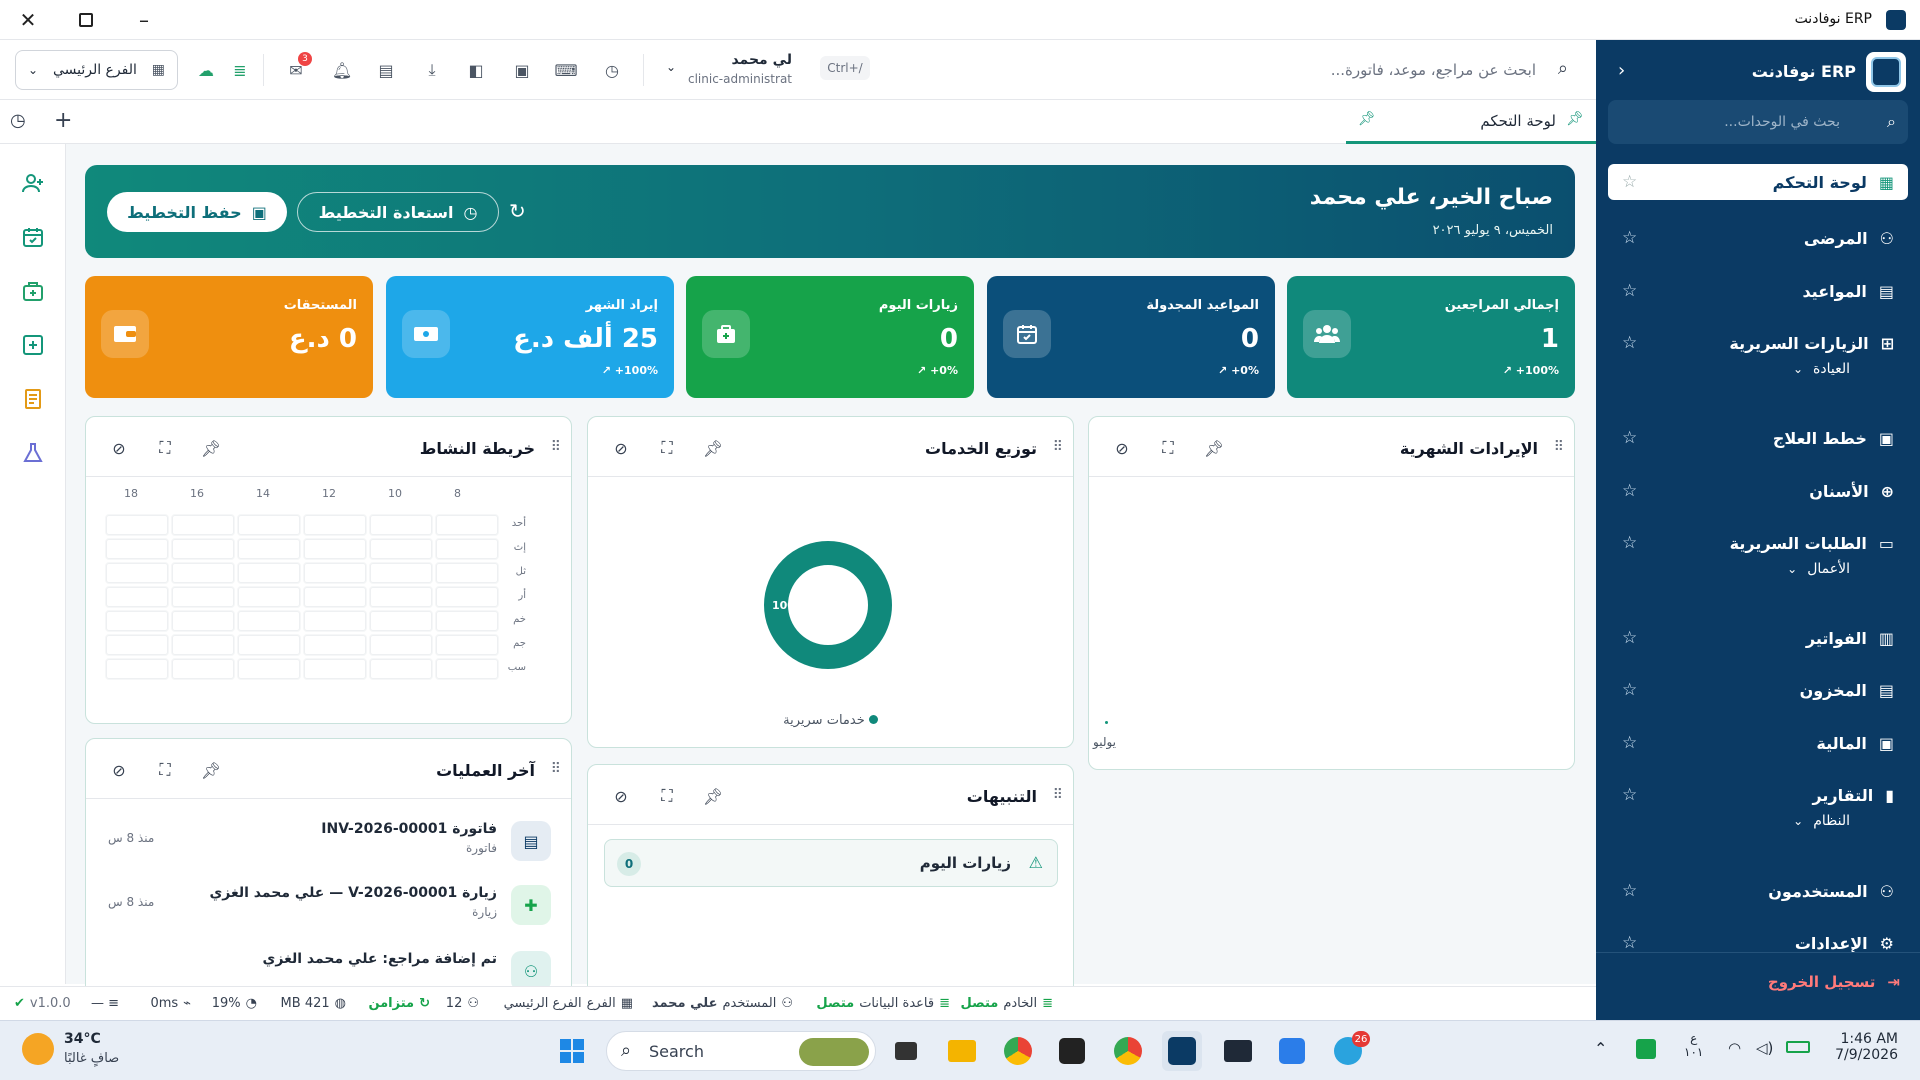  I want to click on cloud-sync-icon: ☁, so click(206, 70).